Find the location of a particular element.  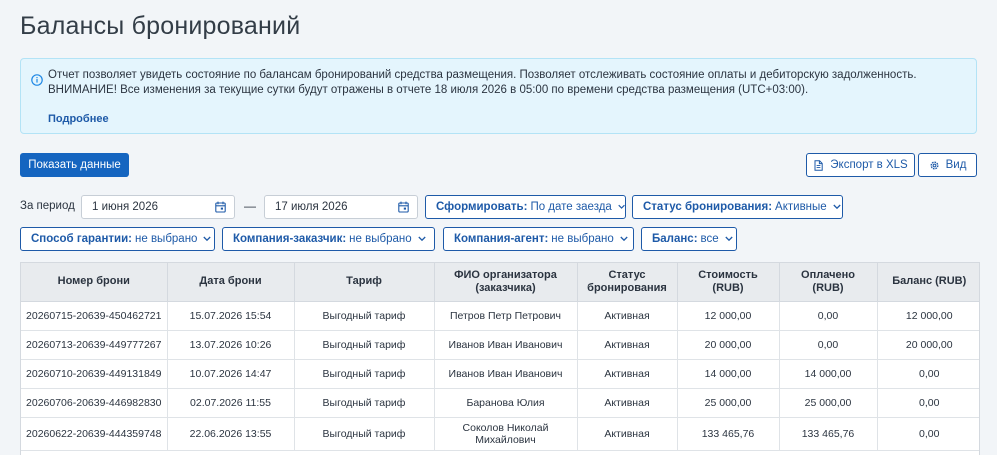

agent-company-value: не выбрано is located at coordinates (582, 239).